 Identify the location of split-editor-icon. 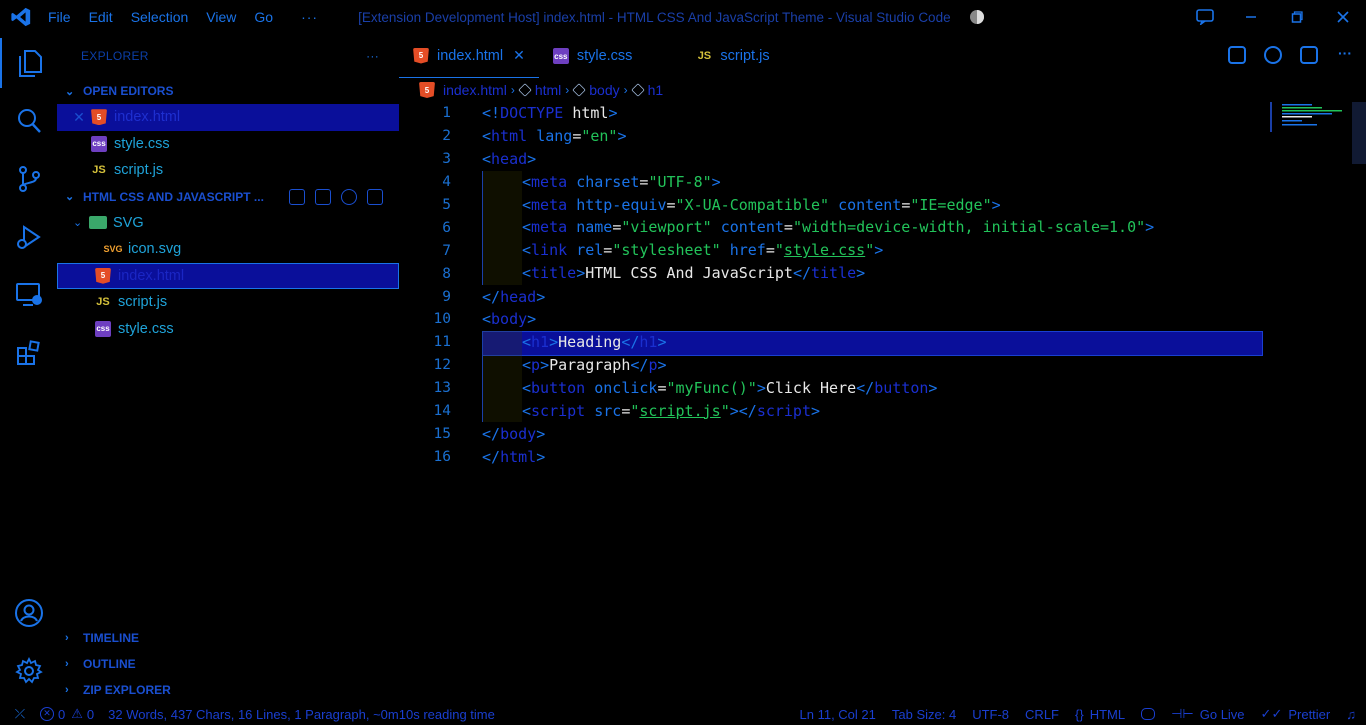
(1309, 55).